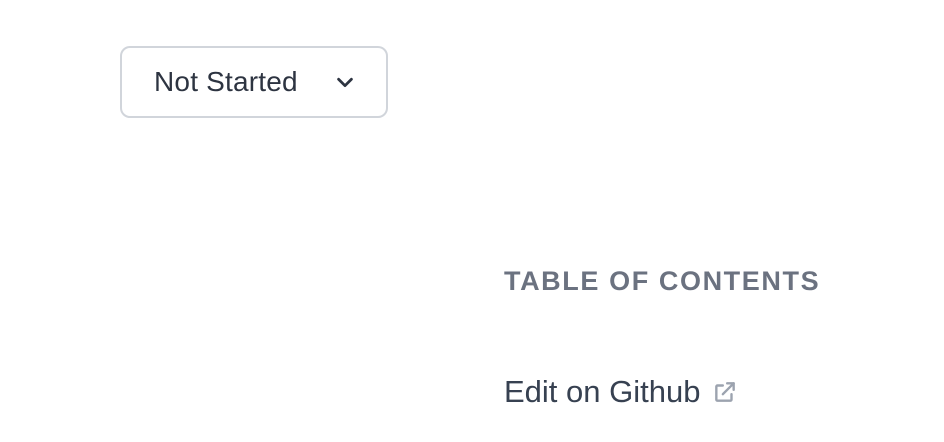  I want to click on external-link-icon, so click(725, 392).